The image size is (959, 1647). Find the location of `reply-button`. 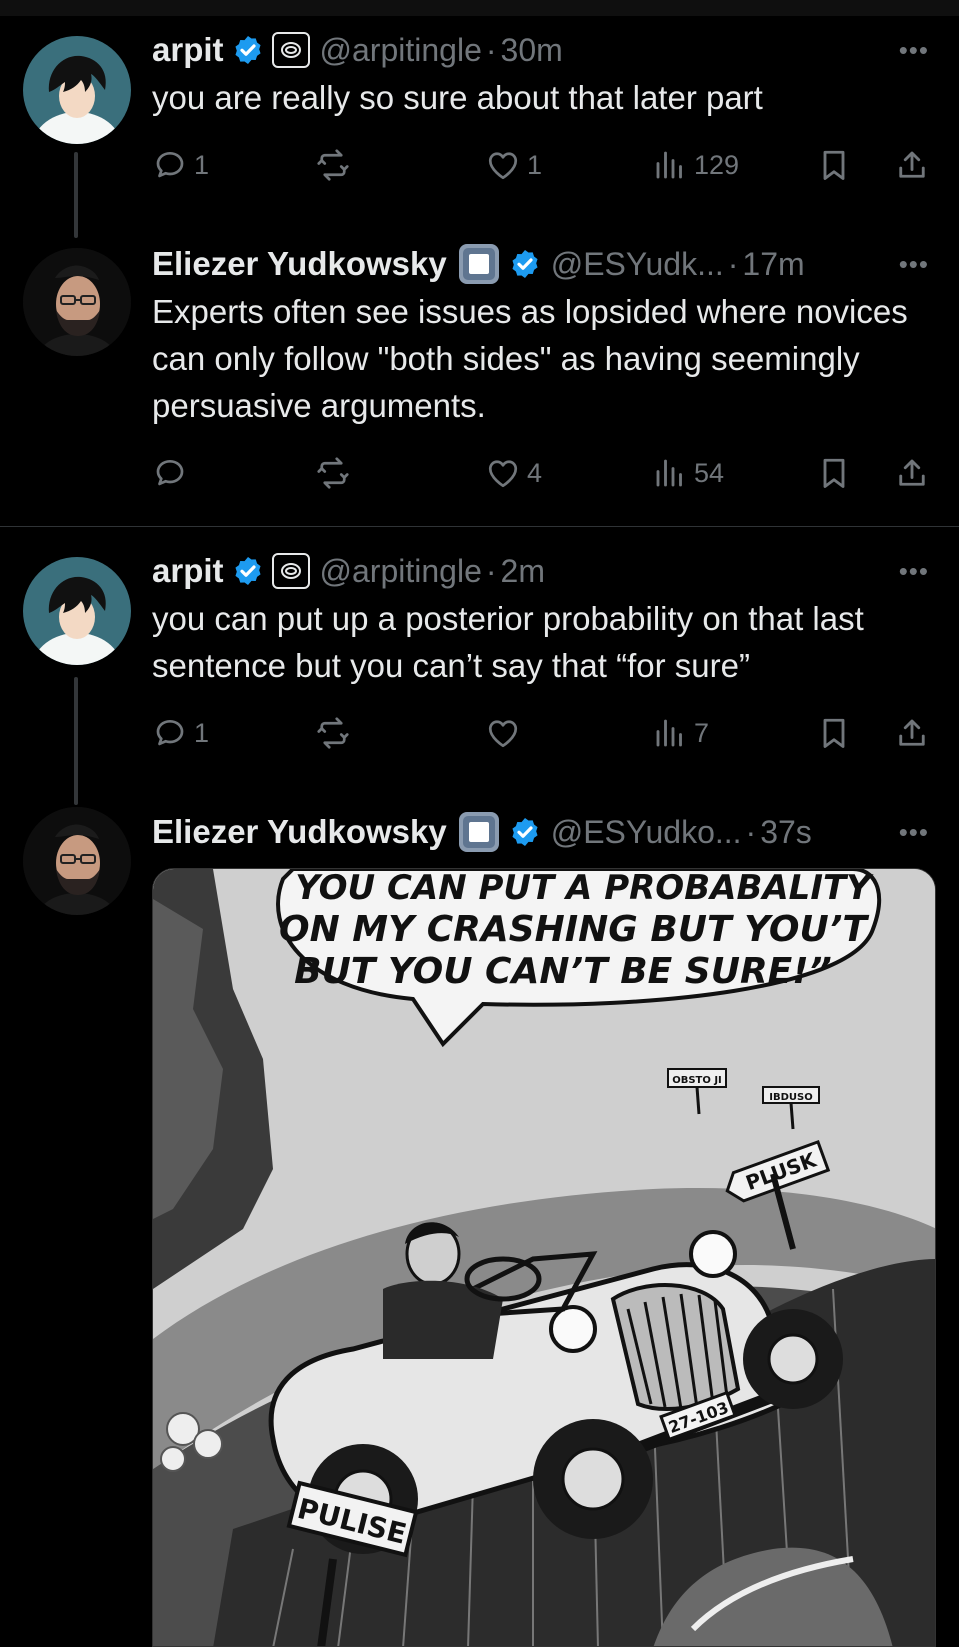

reply-button is located at coordinates (173, 473).